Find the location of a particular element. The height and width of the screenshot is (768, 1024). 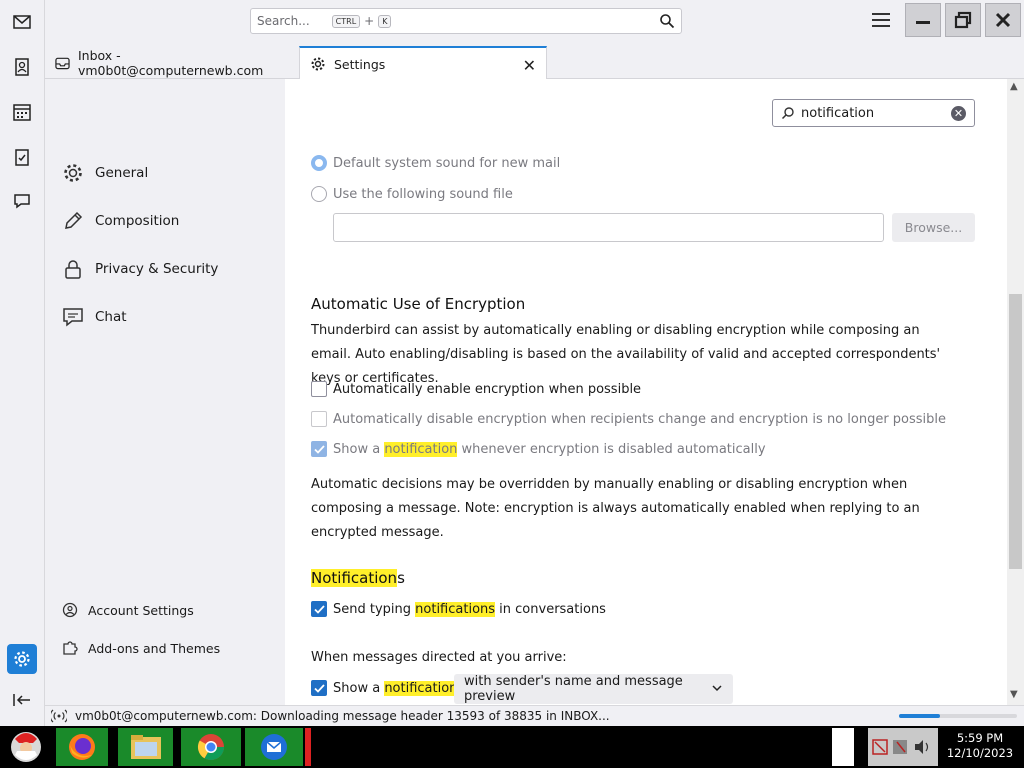

default-sound-radio: Default system sound for new mail is located at coordinates (435, 163).